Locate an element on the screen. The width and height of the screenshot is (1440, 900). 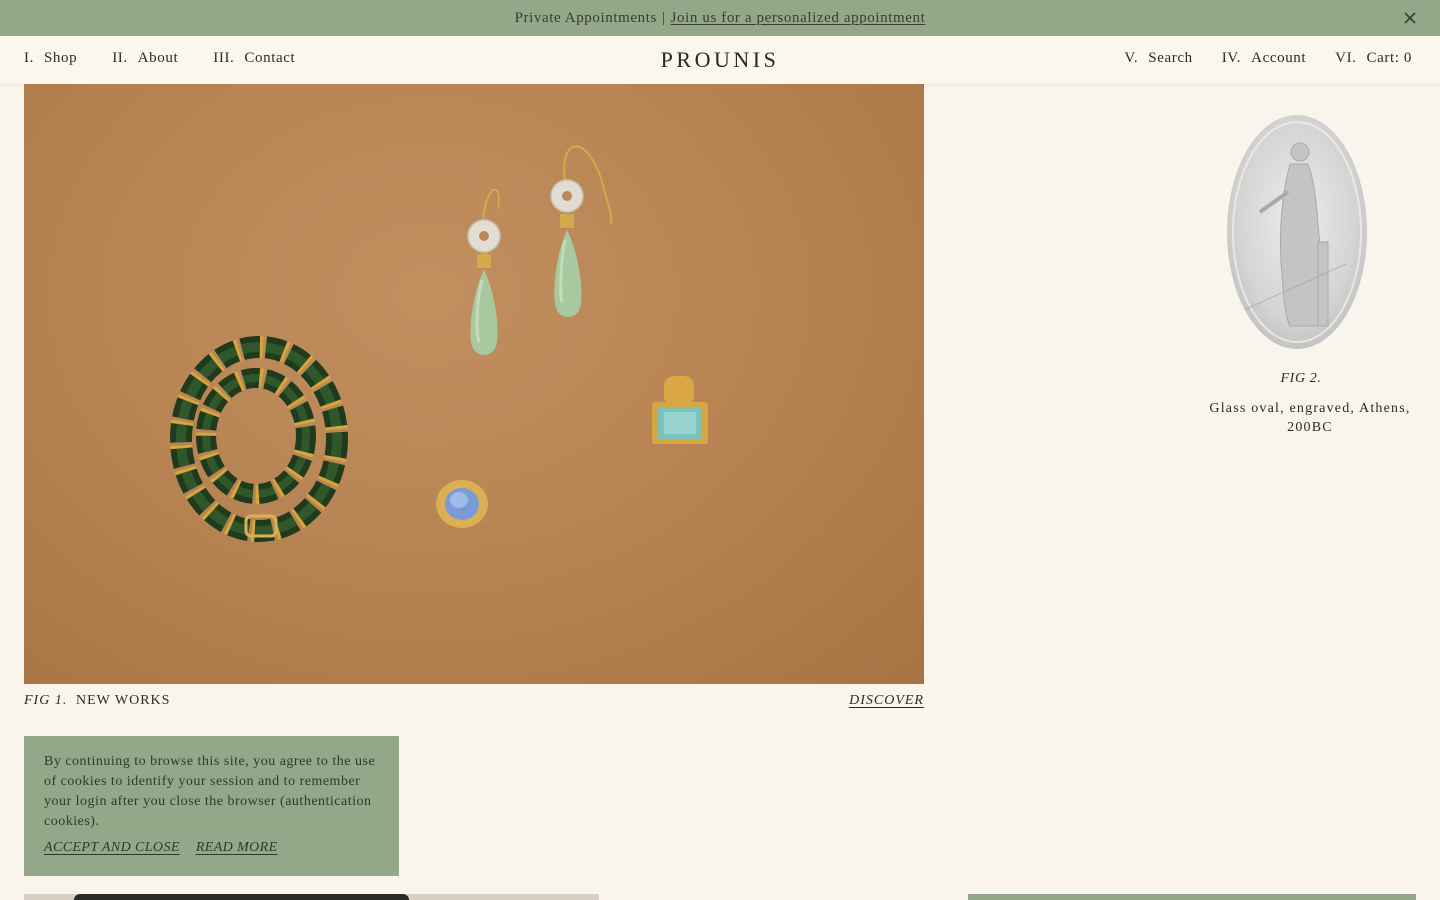
nav-item-account: IV. Account is located at coordinates (1264, 58).